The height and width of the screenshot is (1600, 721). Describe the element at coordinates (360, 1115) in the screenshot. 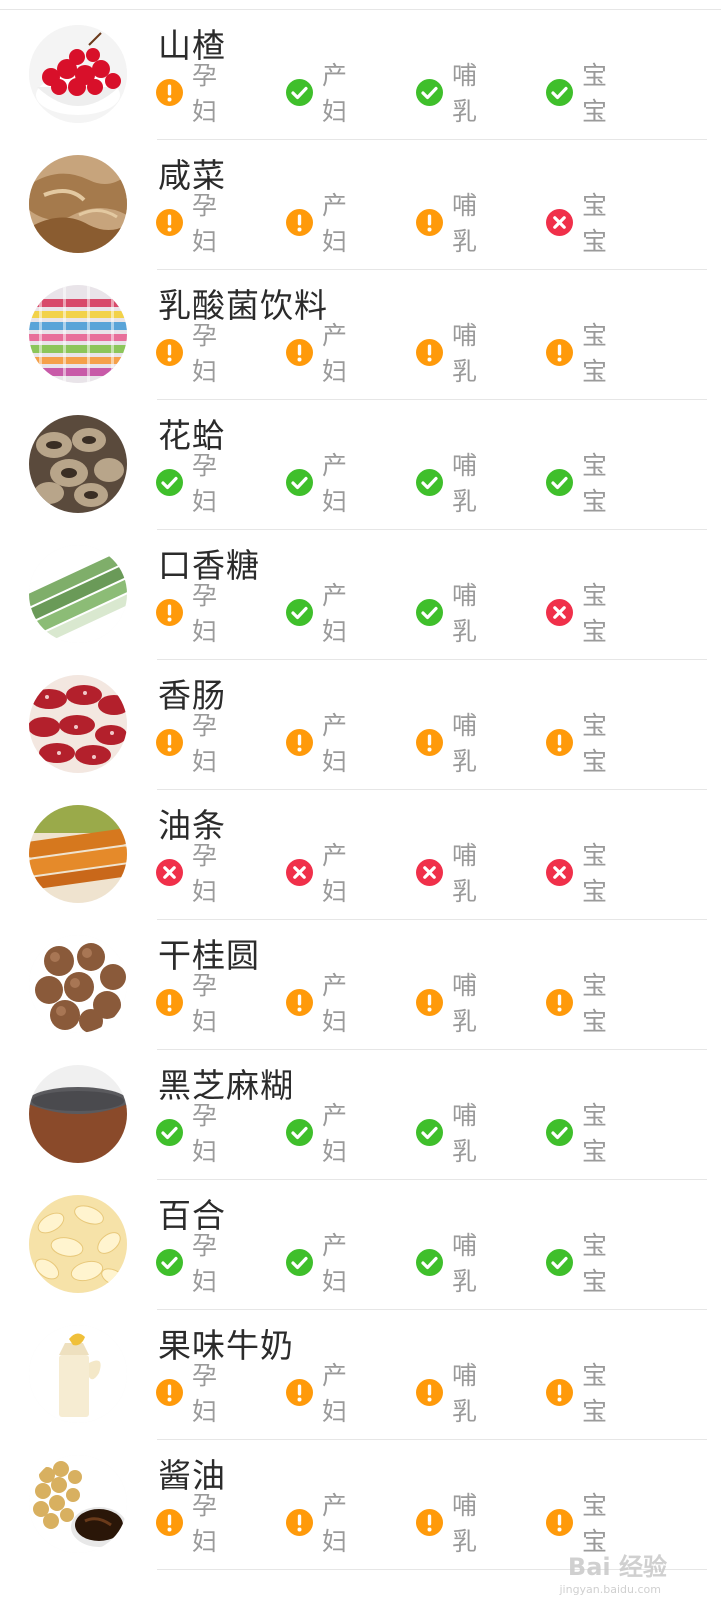

I see `food-row: 黑芝麻糊 孕妇 产妇 哺乳 宝宝` at that location.